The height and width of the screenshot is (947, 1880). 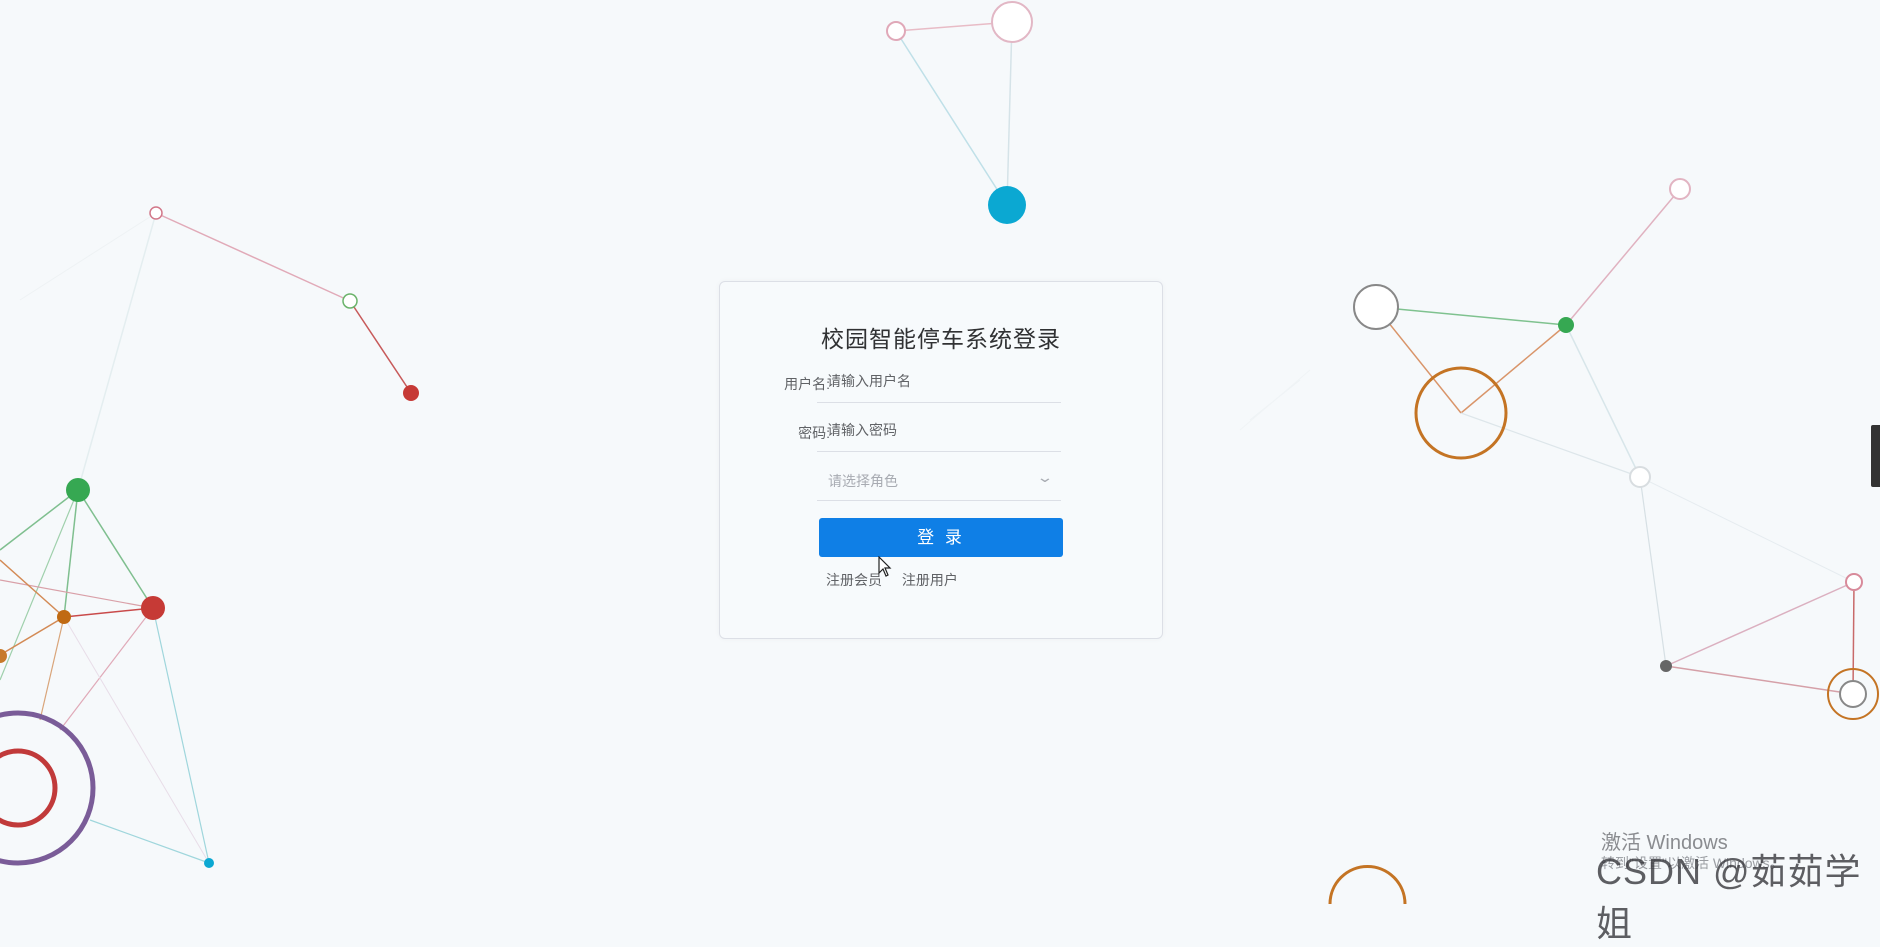 I want to click on password-field, so click(x=939, y=431).